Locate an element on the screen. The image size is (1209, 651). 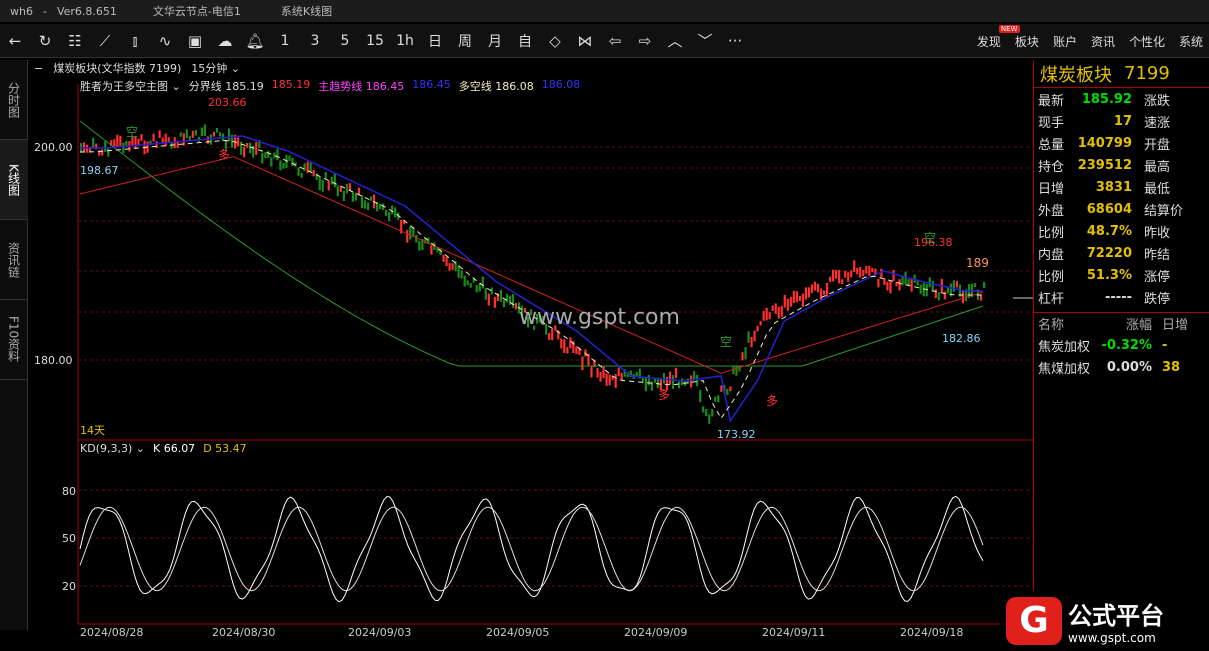
period-5min: 5 is located at coordinates (345, 41).